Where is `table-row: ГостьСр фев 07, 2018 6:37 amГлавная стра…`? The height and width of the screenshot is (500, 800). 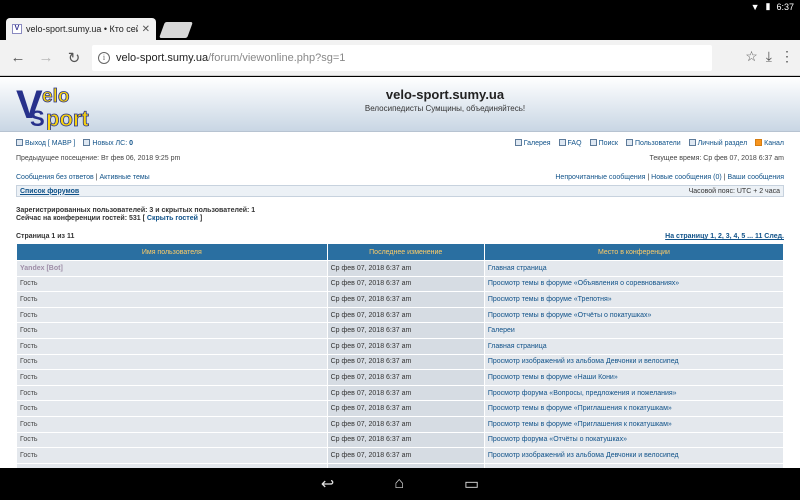
table-row: ГостьСр фев 07, 2018 6:37 amГлавная стра… is located at coordinates (400, 346).